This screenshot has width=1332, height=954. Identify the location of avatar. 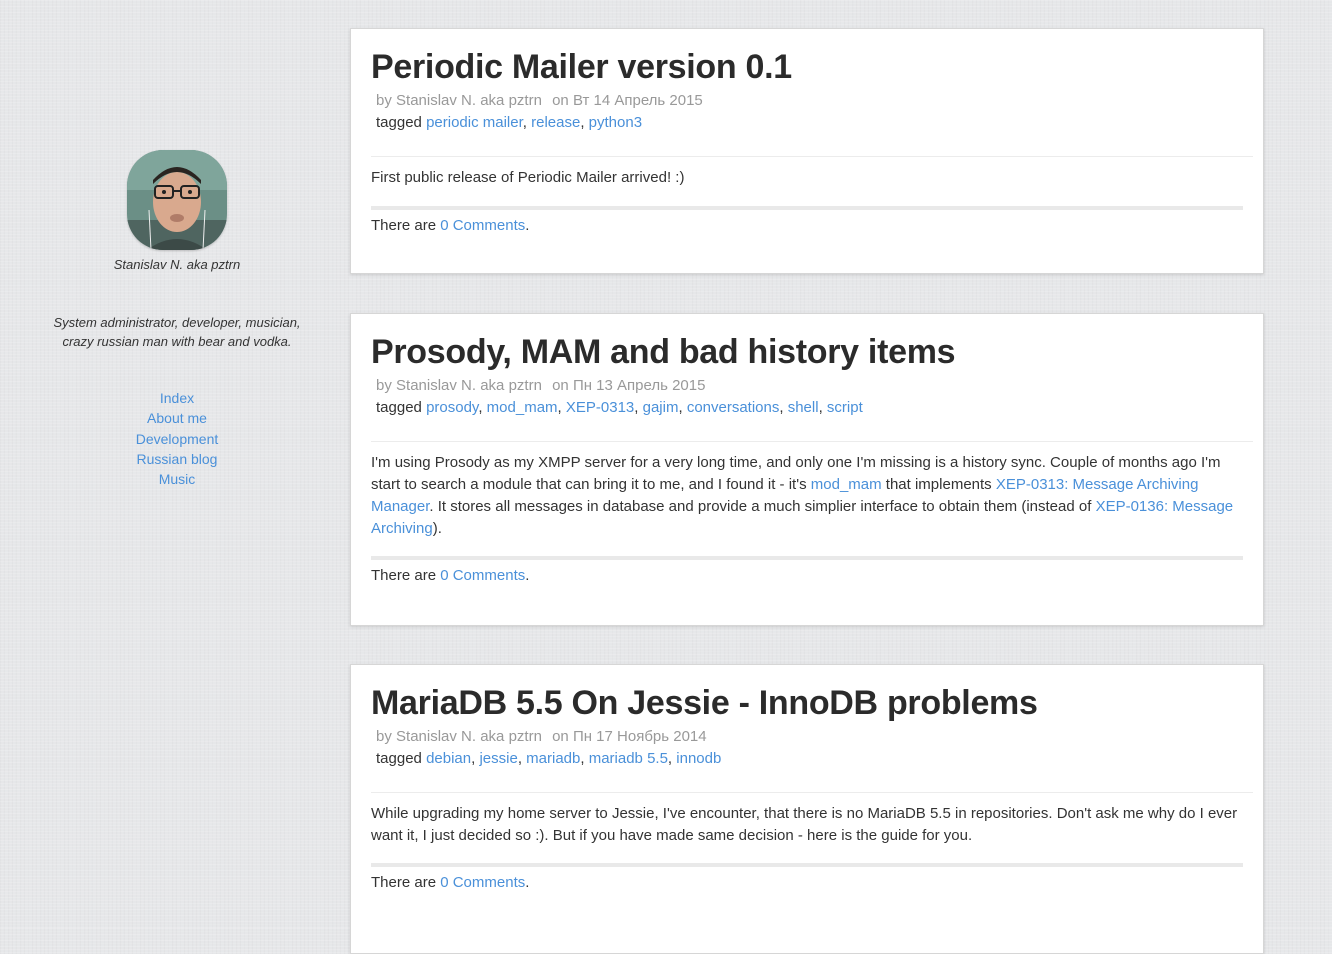
(177, 200).